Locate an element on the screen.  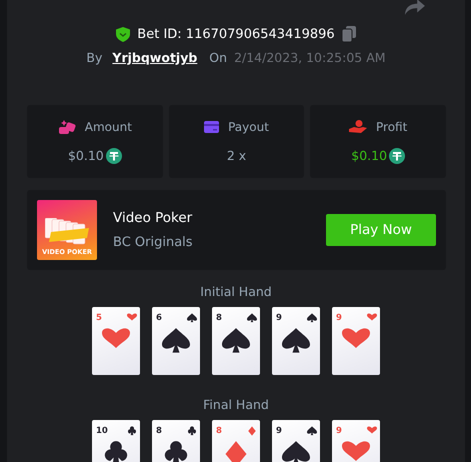
play-now-button: Play Now is located at coordinates (381, 230).